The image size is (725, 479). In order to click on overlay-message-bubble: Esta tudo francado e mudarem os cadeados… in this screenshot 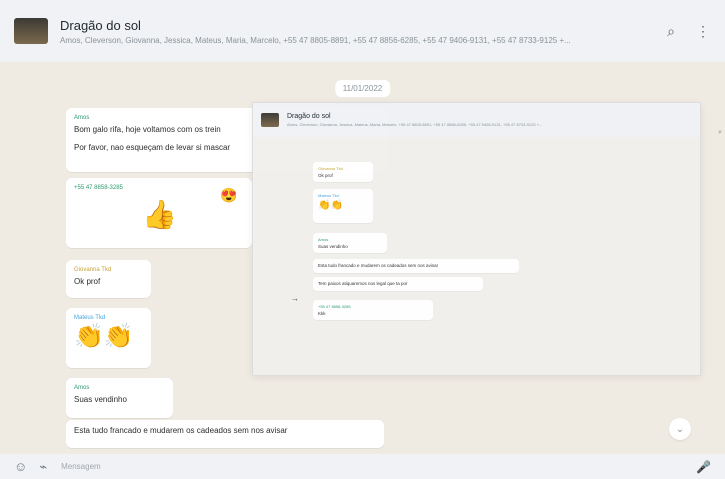, I will do `click(416, 266)`.